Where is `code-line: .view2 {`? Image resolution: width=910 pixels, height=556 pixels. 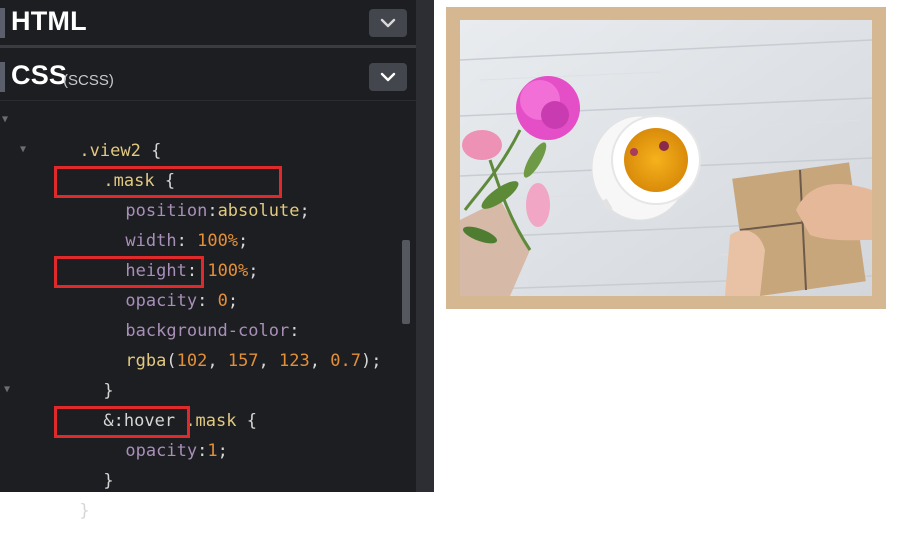
code-line: .view2 { is located at coordinates (89, 133).